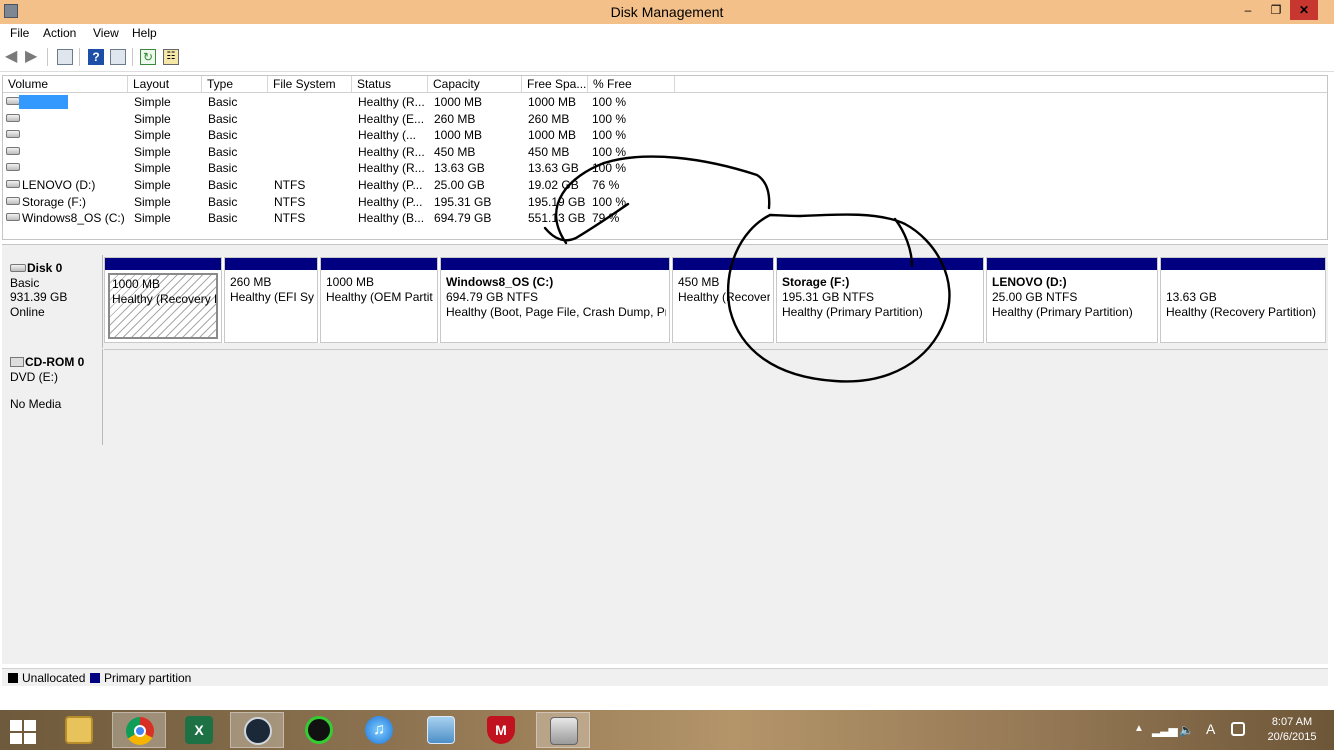 Image resolution: width=1334 pixels, height=750 pixels. What do you see at coordinates (251, 282) in the screenshot?
I see `partition-size: 260 MB` at bounding box center [251, 282].